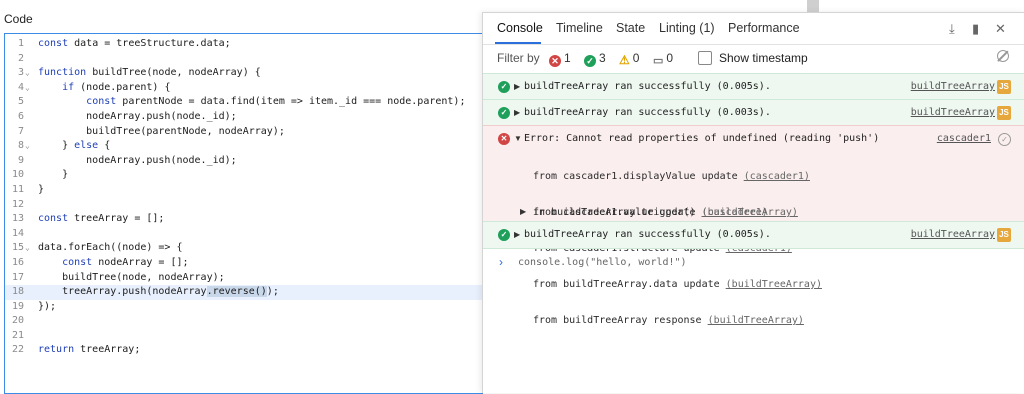 The image size is (1024, 394). What do you see at coordinates (17, 321) in the screenshot?
I see `line-number: 20` at bounding box center [17, 321].